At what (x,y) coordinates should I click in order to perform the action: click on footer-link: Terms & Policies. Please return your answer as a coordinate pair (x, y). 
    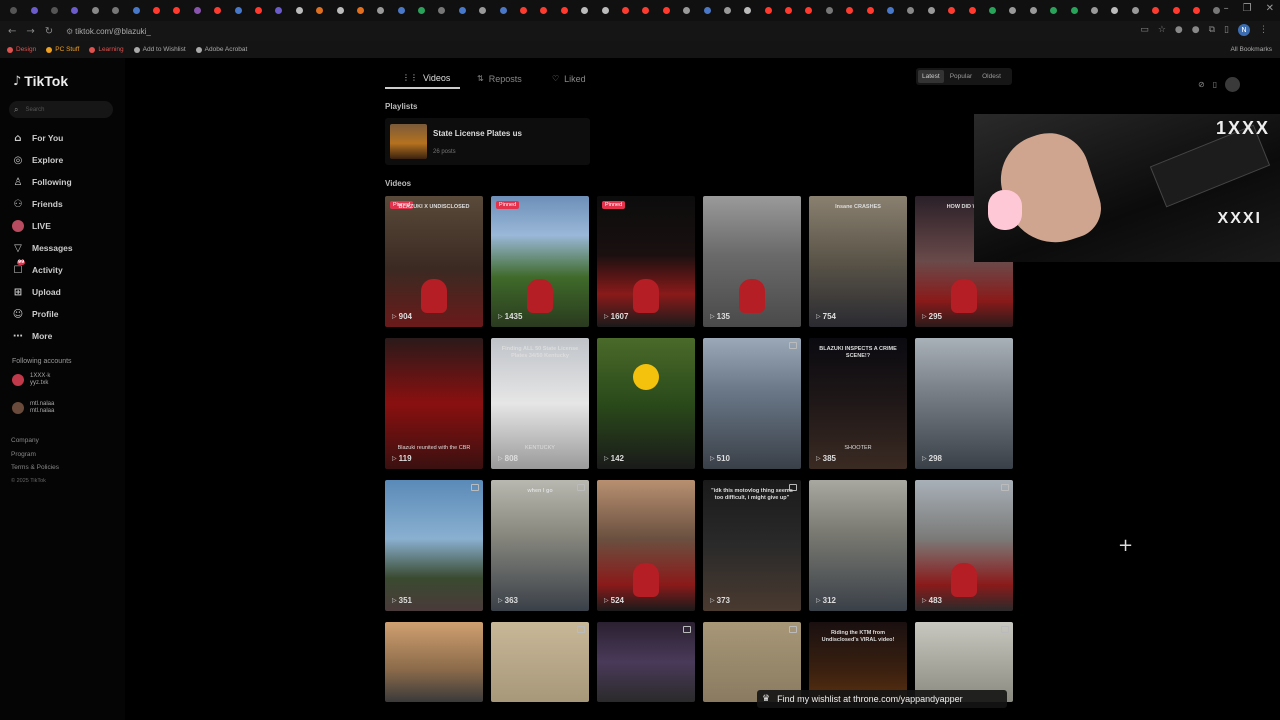
    Looking at the image, I should click on (35, 468).